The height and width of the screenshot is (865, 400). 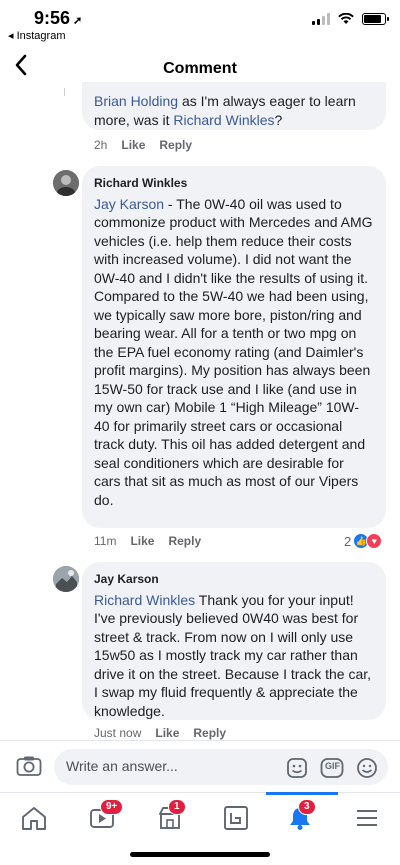 I want to click on signal-icon, so click(x=321, y=19).